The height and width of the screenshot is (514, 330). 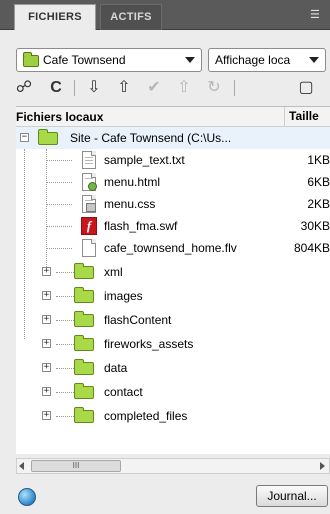 I want to click on css-file-icon, so click(x=89, y=204).